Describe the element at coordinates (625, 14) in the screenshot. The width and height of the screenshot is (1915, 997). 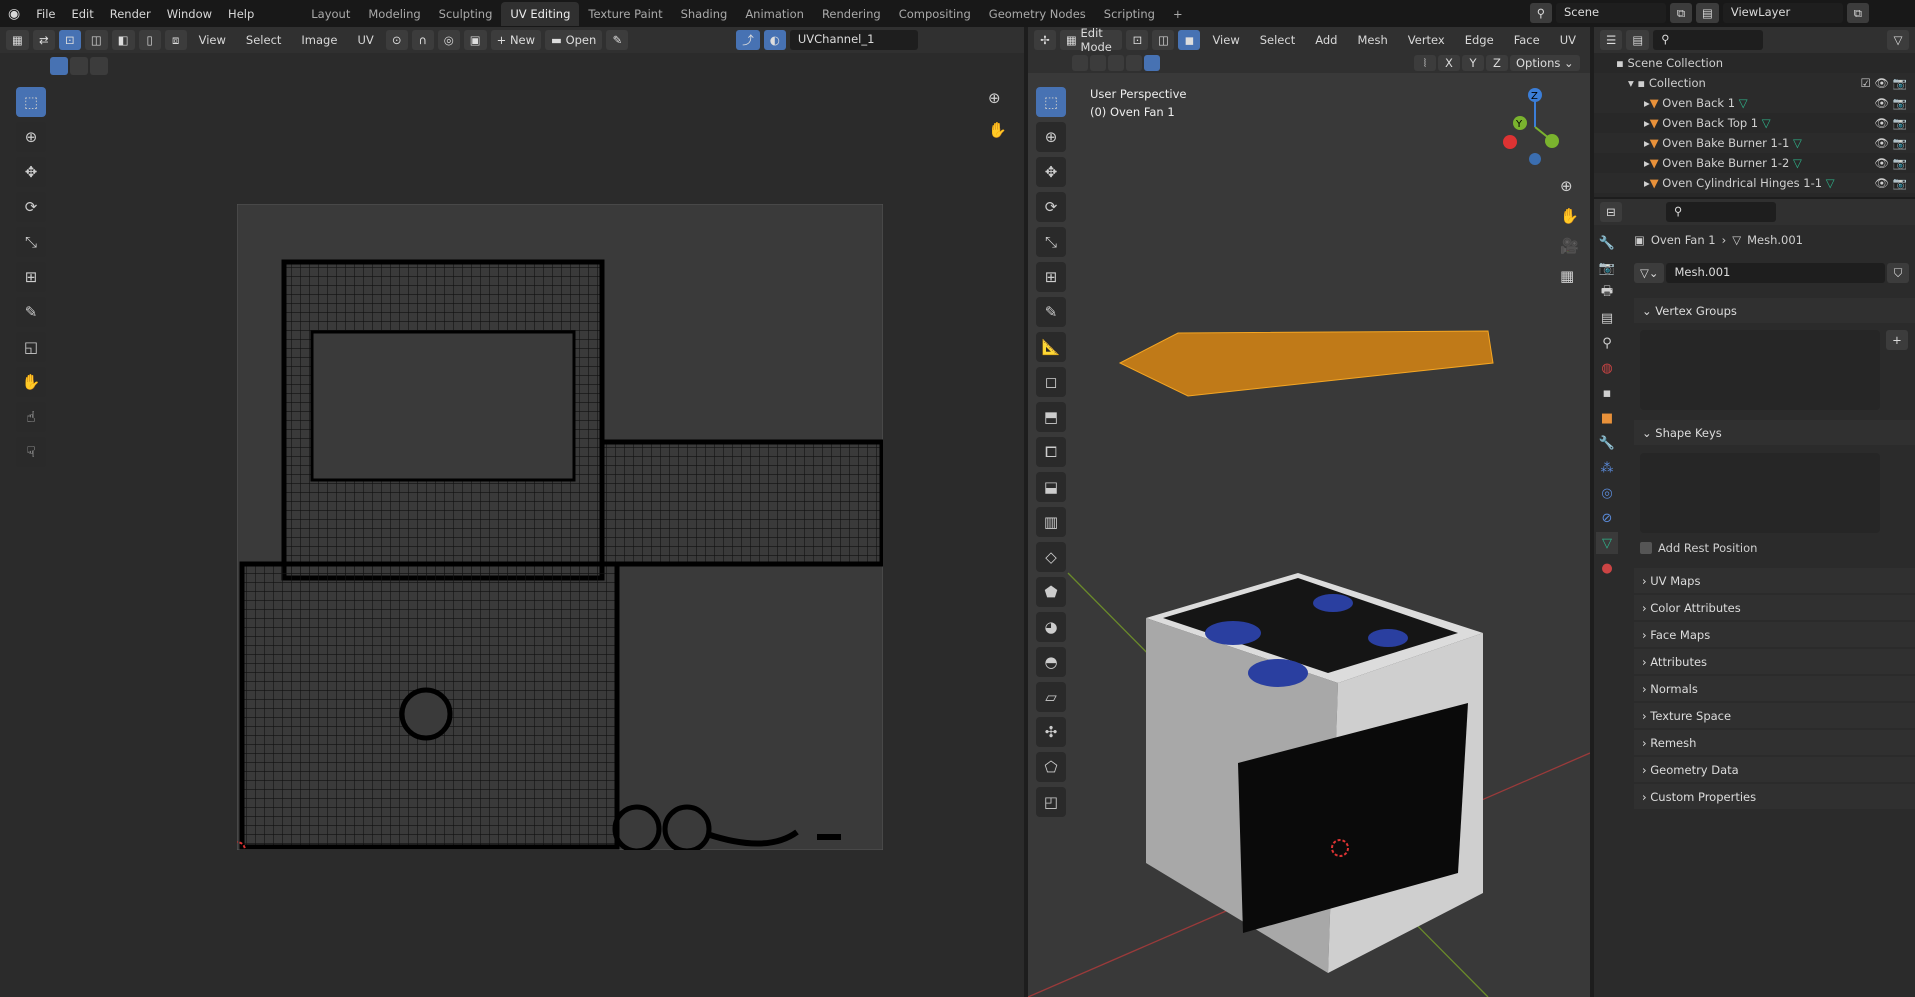
I see `tab-texture-paint: Texture Paint` at that location.